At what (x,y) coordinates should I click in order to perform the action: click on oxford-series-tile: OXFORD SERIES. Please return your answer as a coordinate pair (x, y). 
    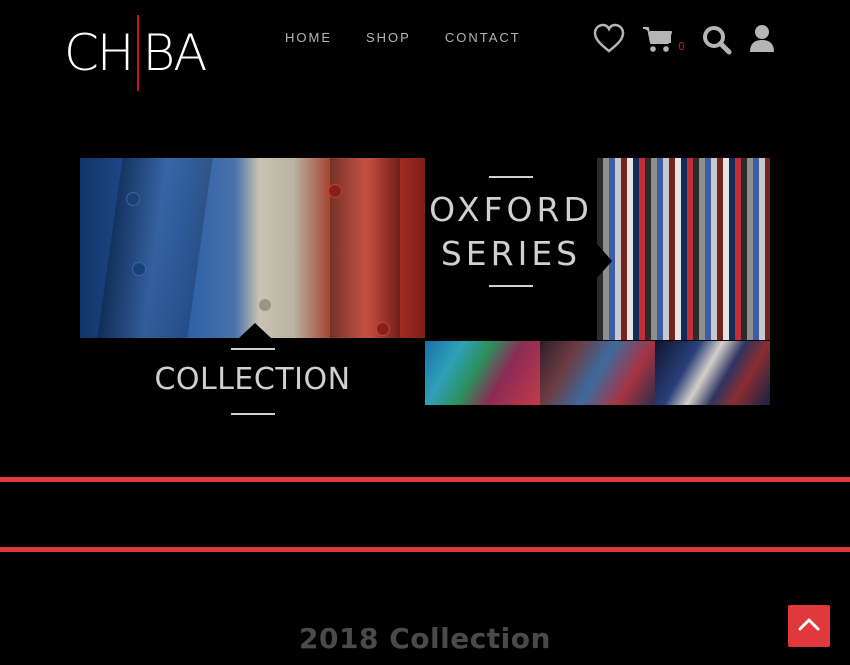
    Looking at the image, I should click on (511, 249).